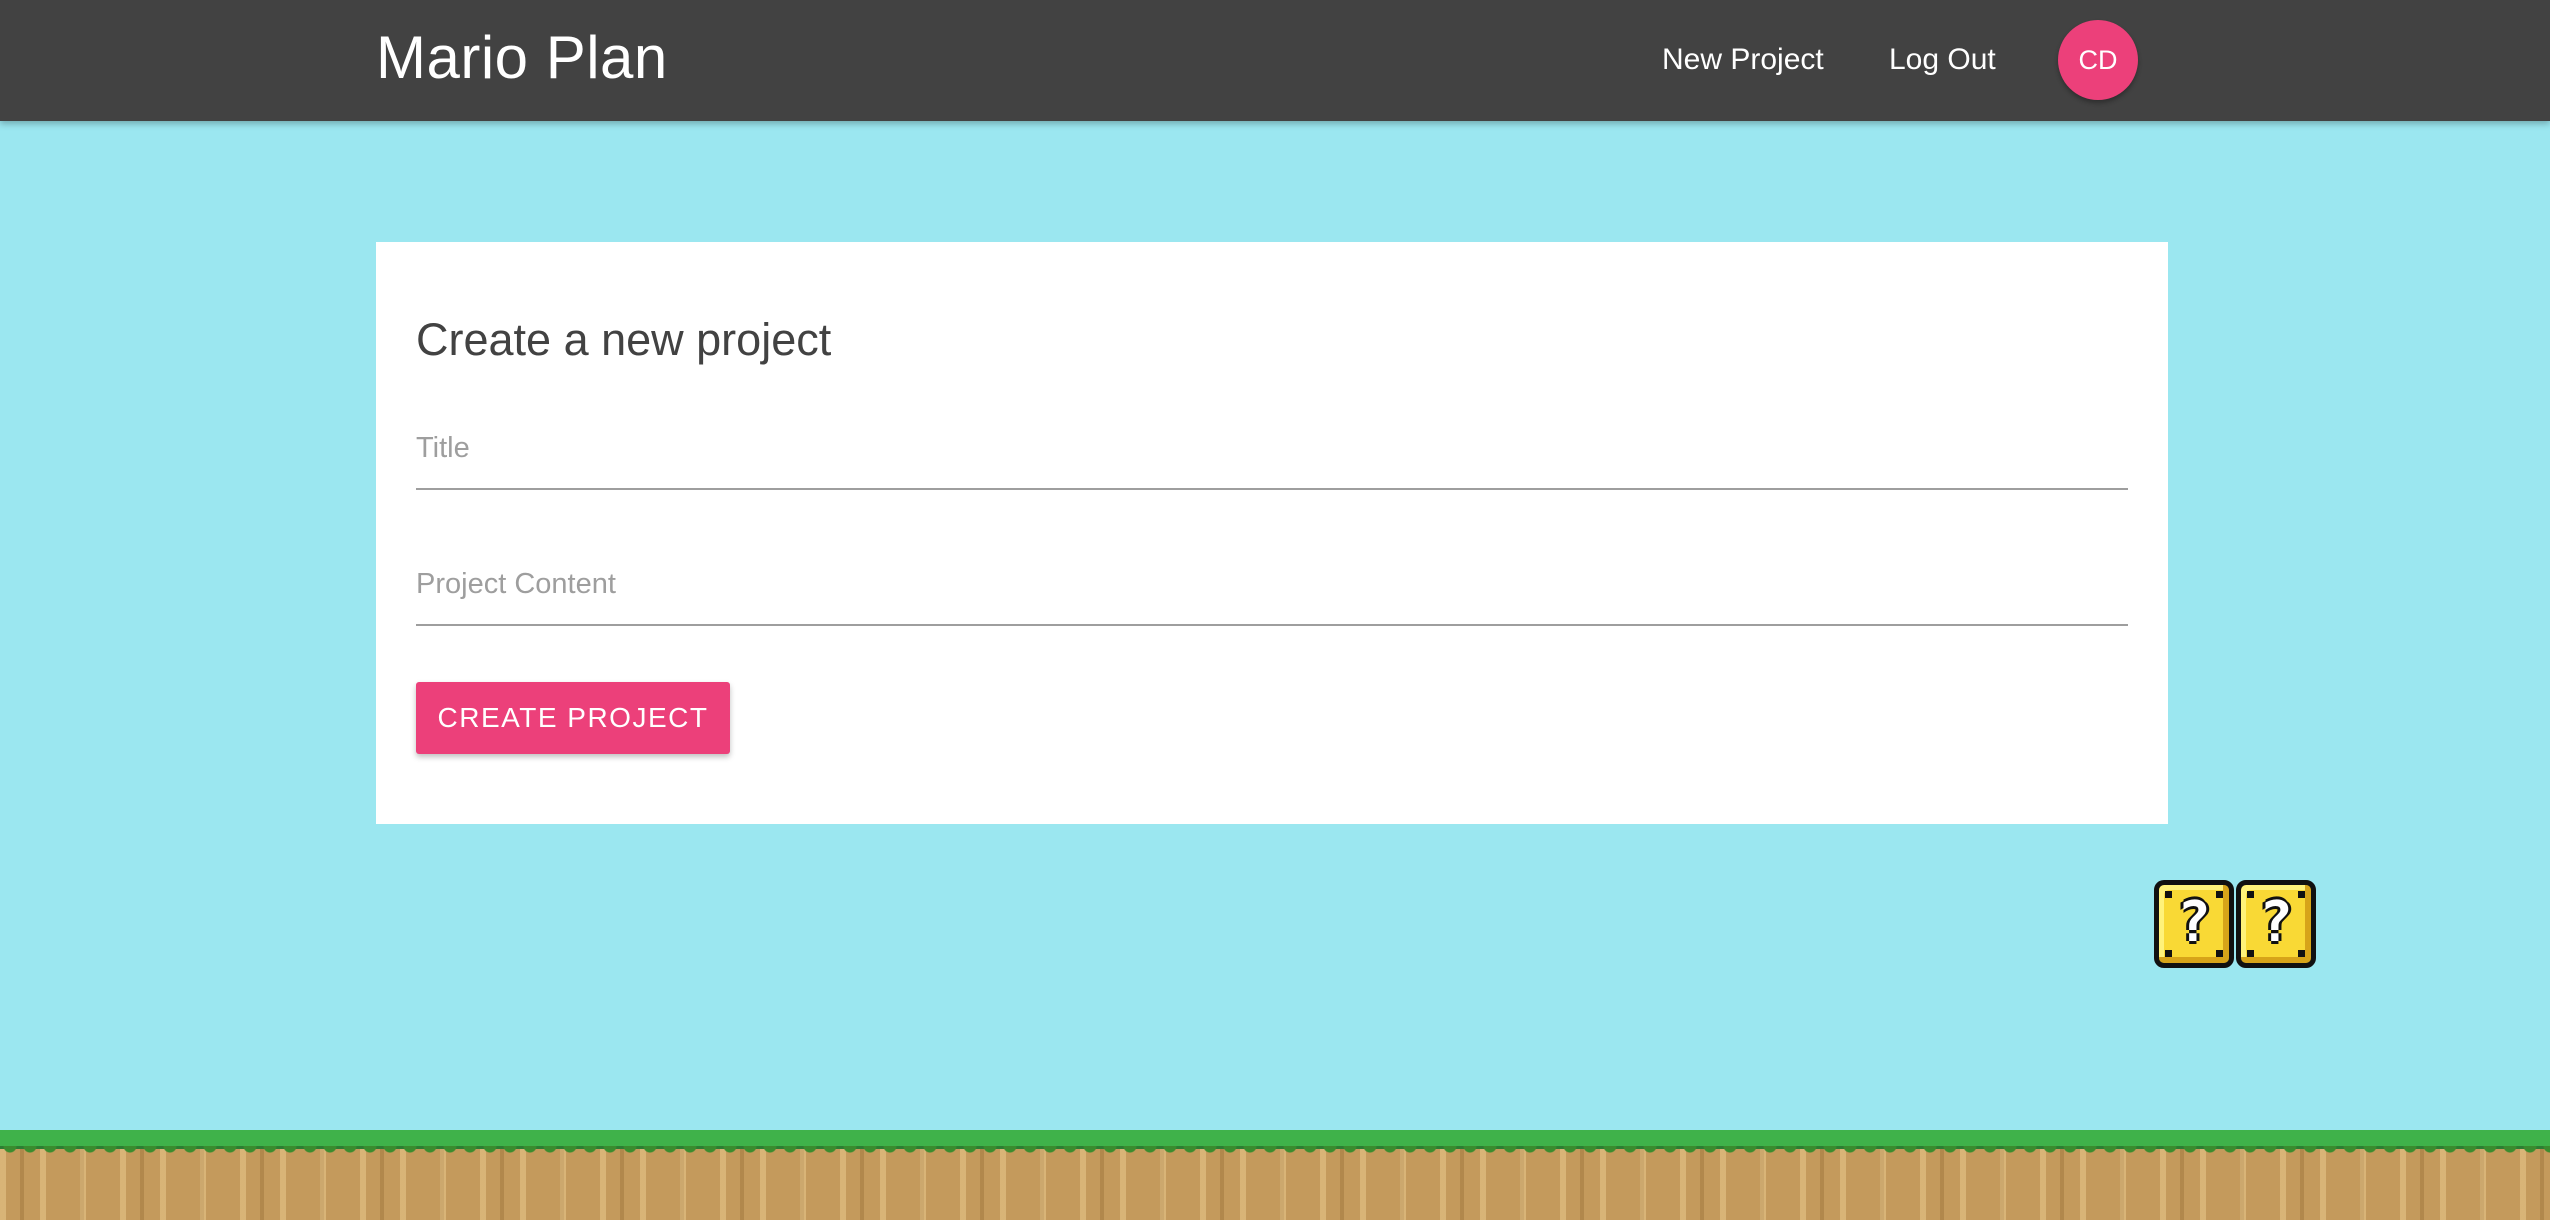 This screenshot has height=1220, width=2550. I want to click on top-navbar: Mario Plan New Project Log Out CD, so click(1275, 60).